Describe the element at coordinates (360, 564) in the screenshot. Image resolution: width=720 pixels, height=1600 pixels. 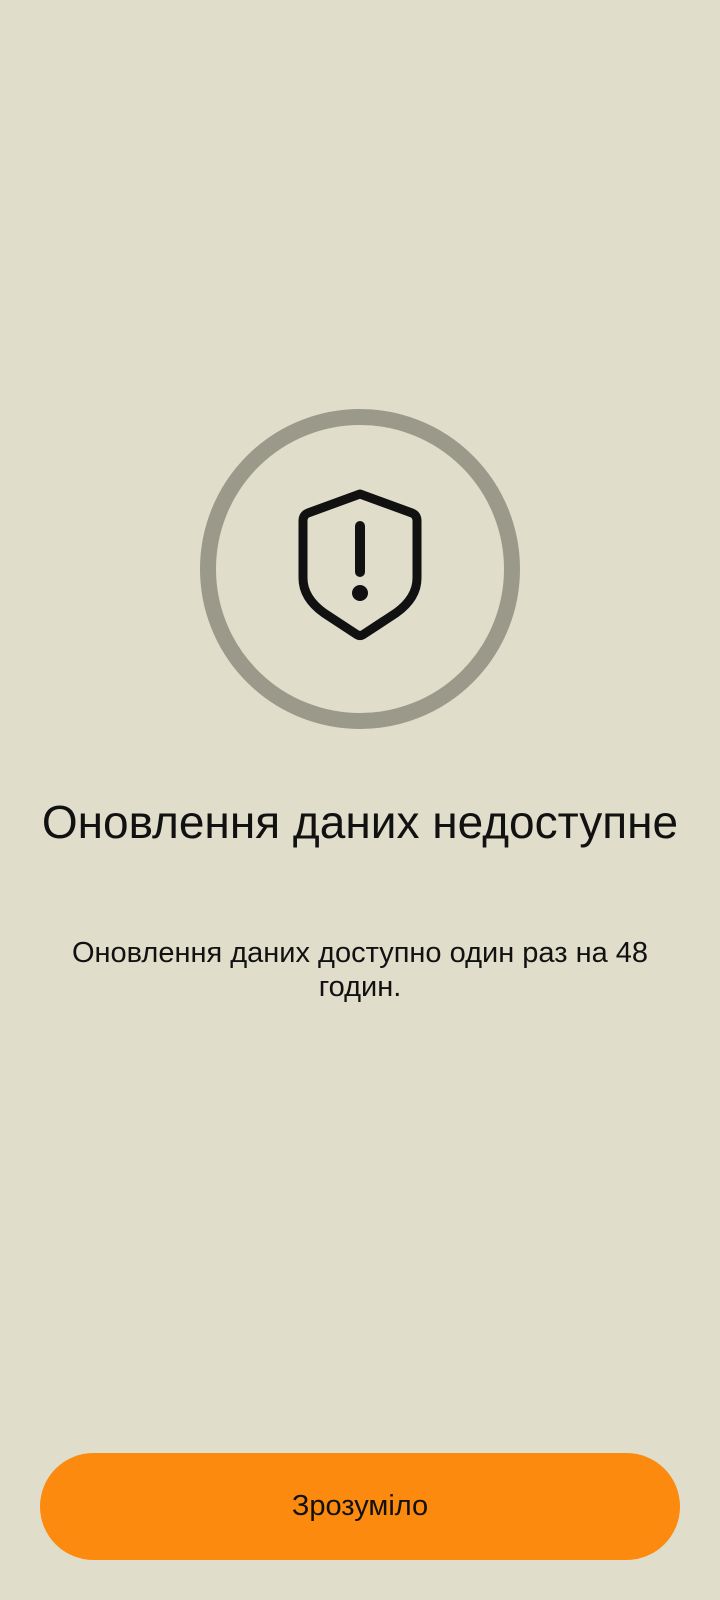
I see `shield-alert-icon` at that location.